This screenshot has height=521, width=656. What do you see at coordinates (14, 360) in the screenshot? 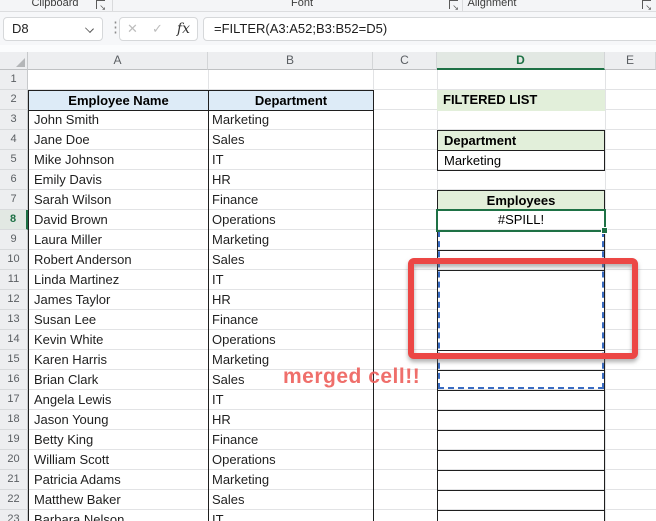
I see `row-header-15: 15` at bounding box center [14, 360].